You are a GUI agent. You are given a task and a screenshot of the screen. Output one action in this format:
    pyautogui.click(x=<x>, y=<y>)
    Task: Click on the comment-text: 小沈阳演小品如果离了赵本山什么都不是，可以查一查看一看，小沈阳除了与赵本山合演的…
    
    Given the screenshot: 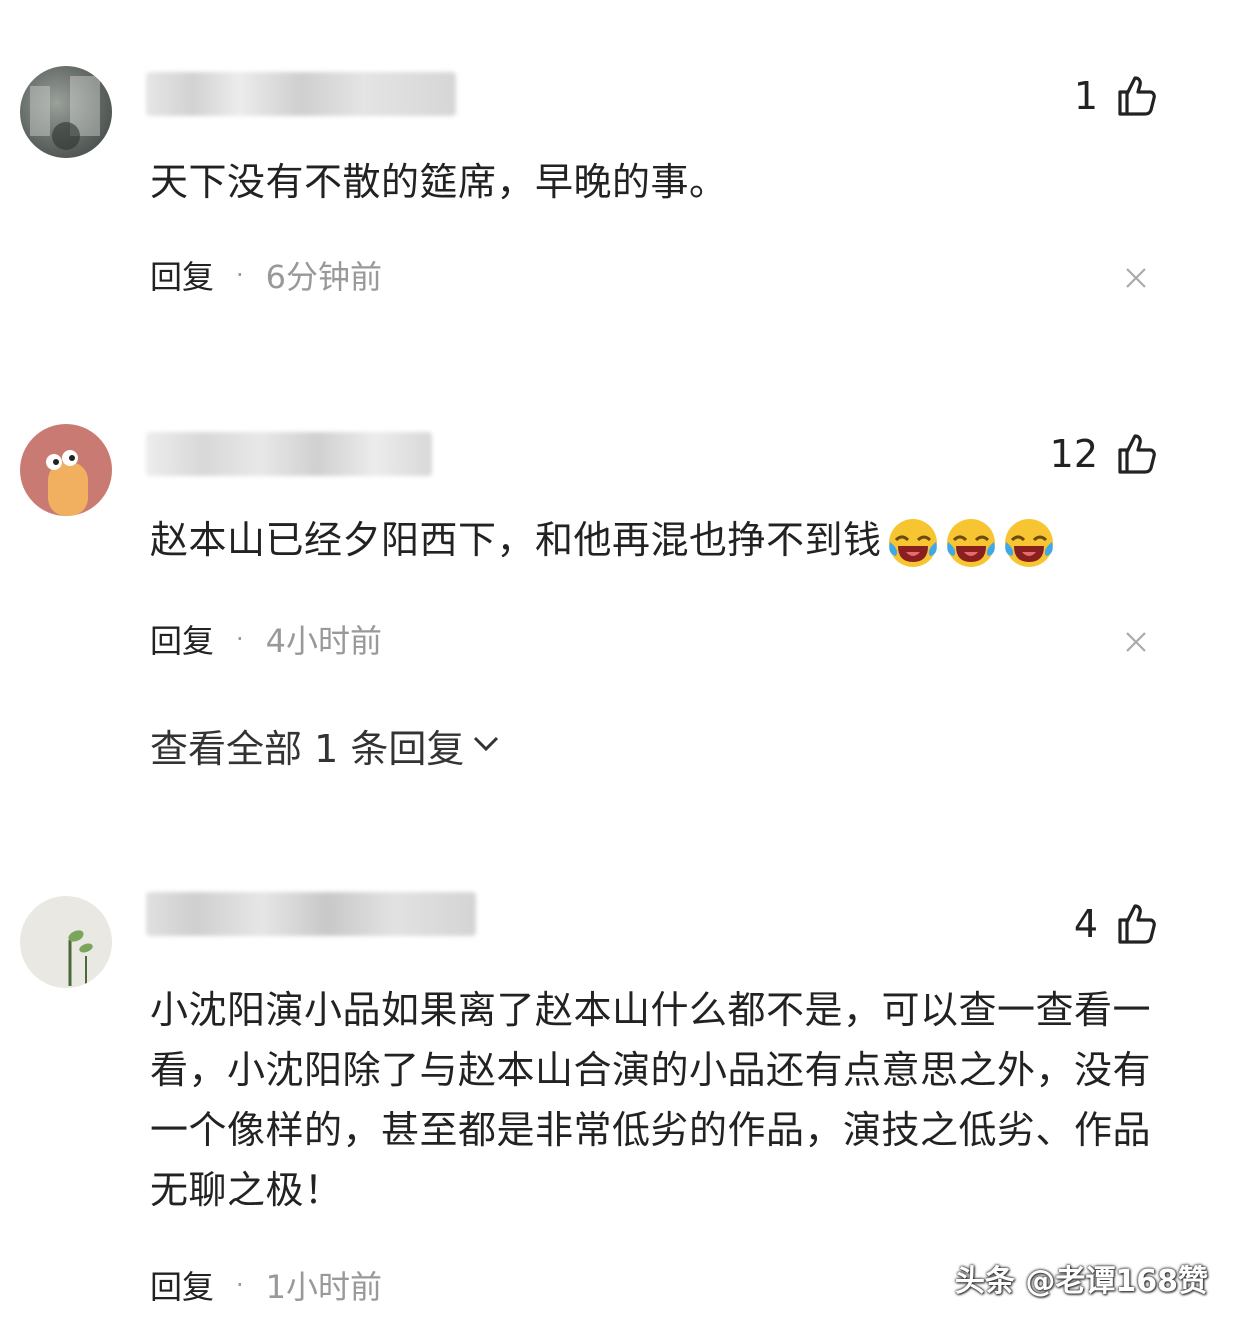 What is the action you would take?
    pyautogui.click(x=651, y=1100)
    